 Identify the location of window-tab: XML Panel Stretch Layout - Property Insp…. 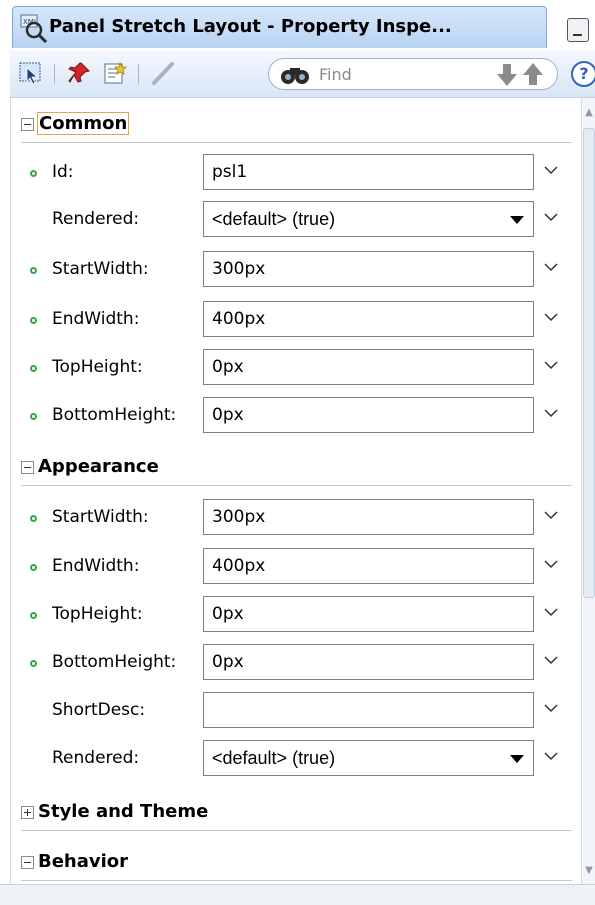
(279, 27).